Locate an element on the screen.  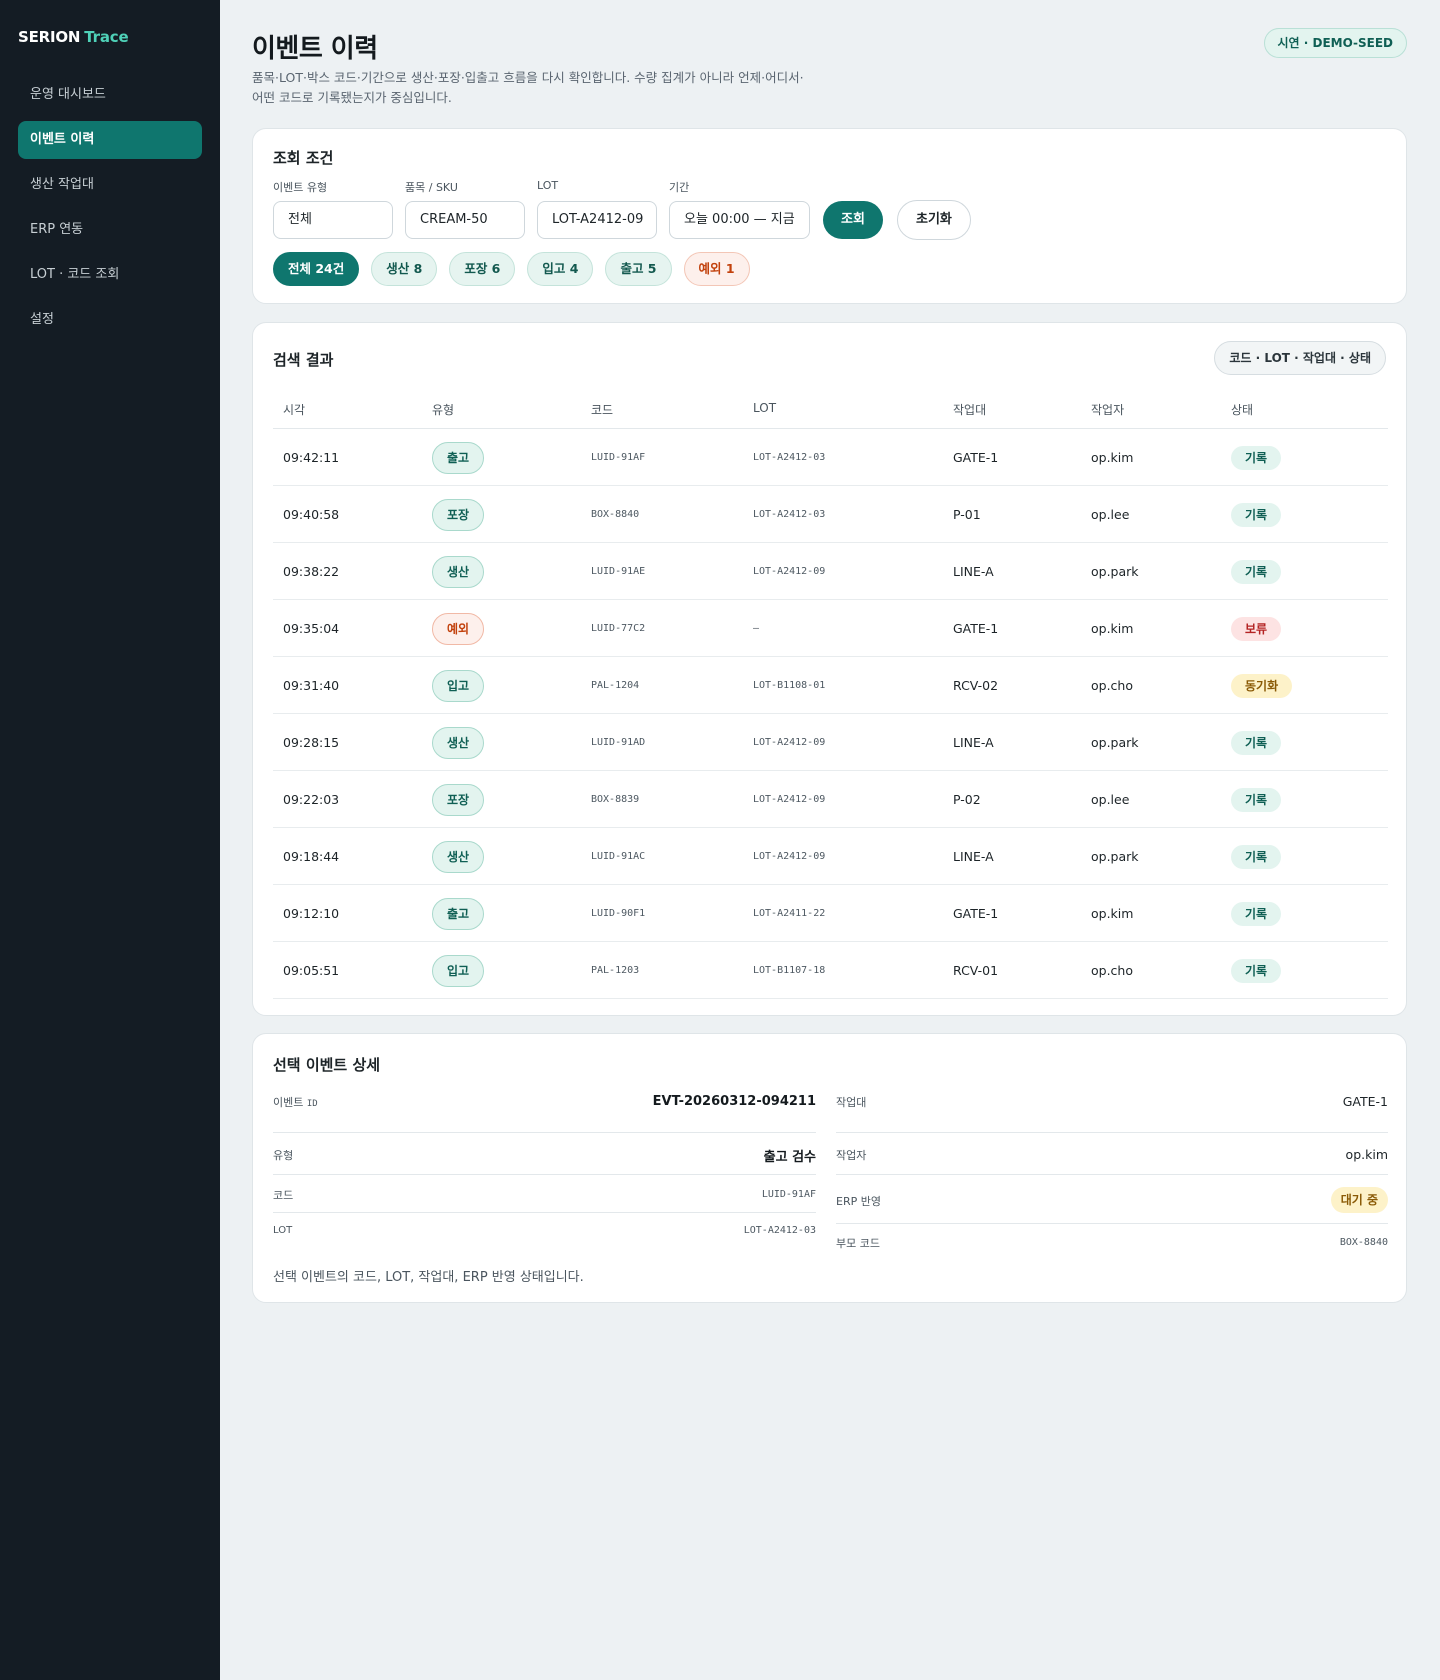
detail-note: 선택 이벤트의 코드, LOT, 작업대, ERP 반영 상태입니다. is located at coordinates (428, 1277).